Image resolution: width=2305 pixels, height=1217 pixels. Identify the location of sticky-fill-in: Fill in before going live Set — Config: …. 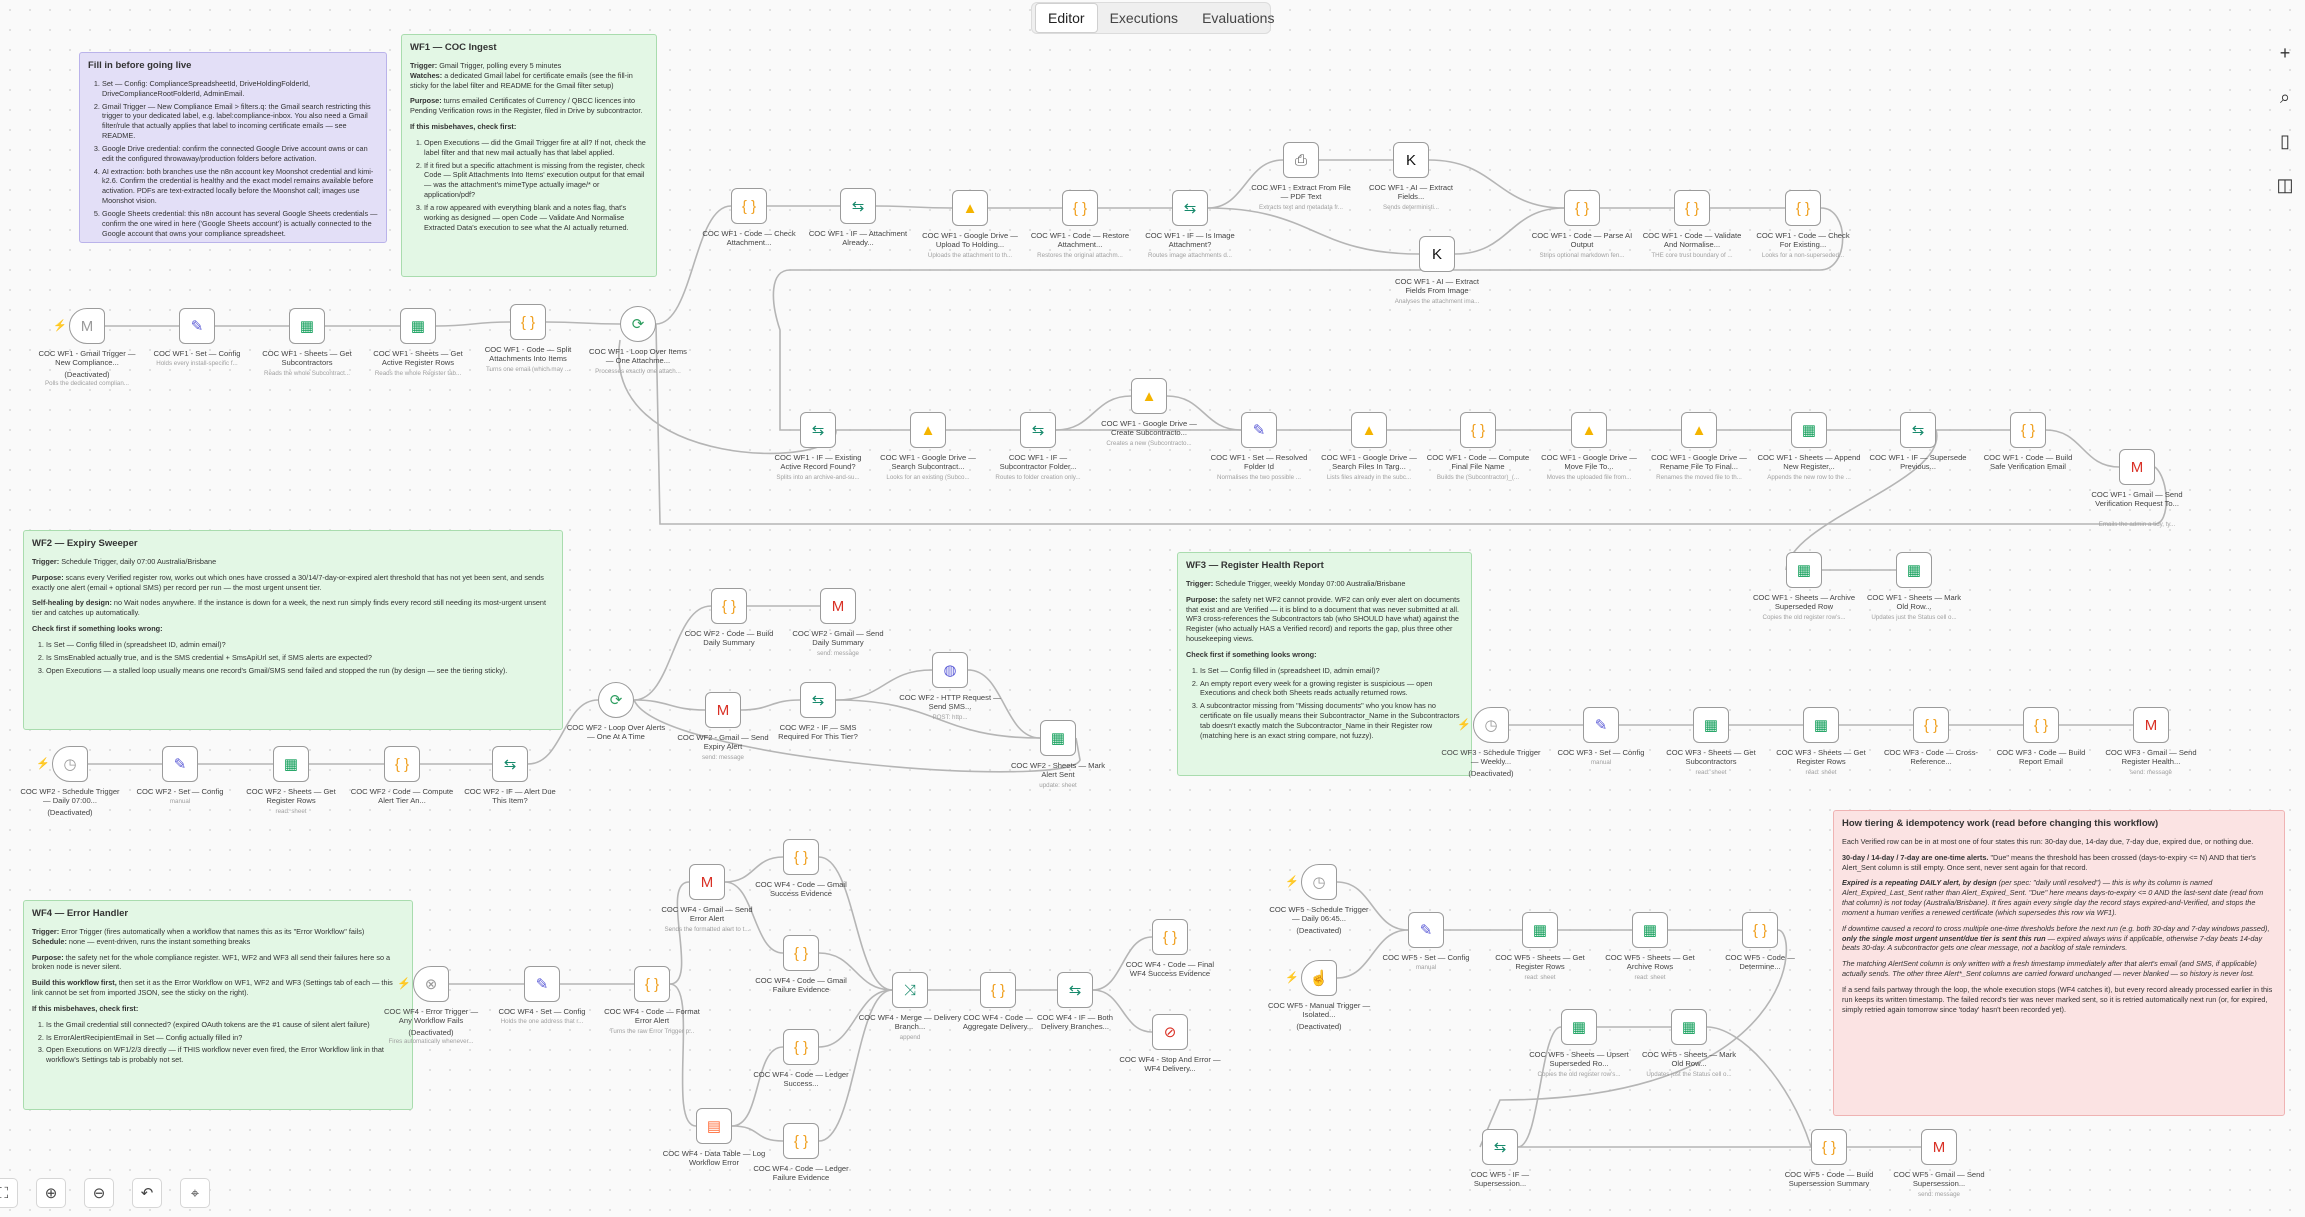
(233, 147).